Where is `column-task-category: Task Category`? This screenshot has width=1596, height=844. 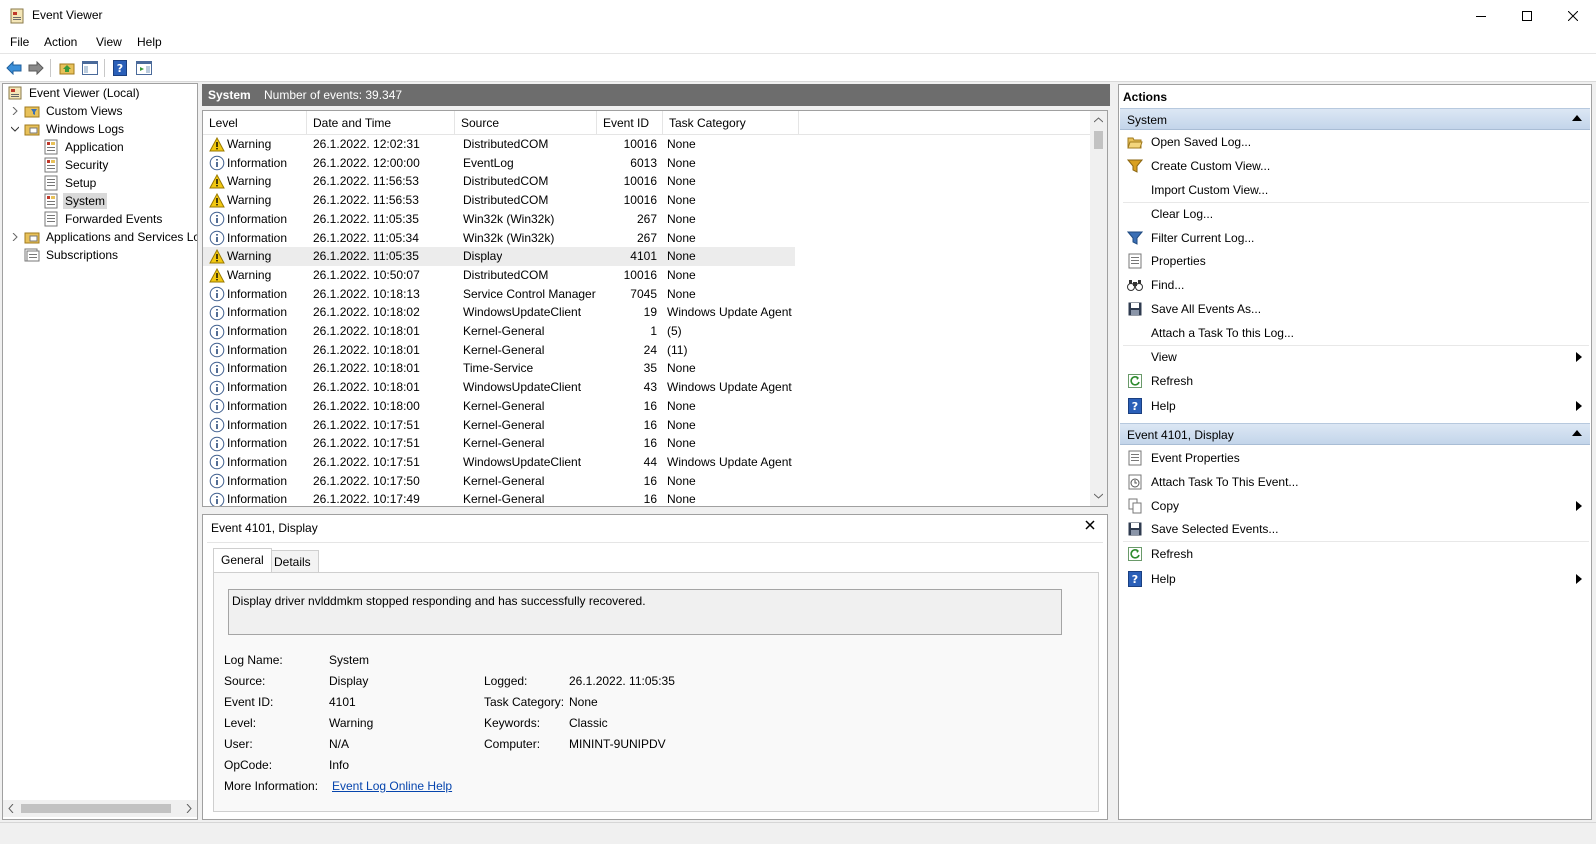 column-task-category: Task Category is located at coordinates (731, 123).